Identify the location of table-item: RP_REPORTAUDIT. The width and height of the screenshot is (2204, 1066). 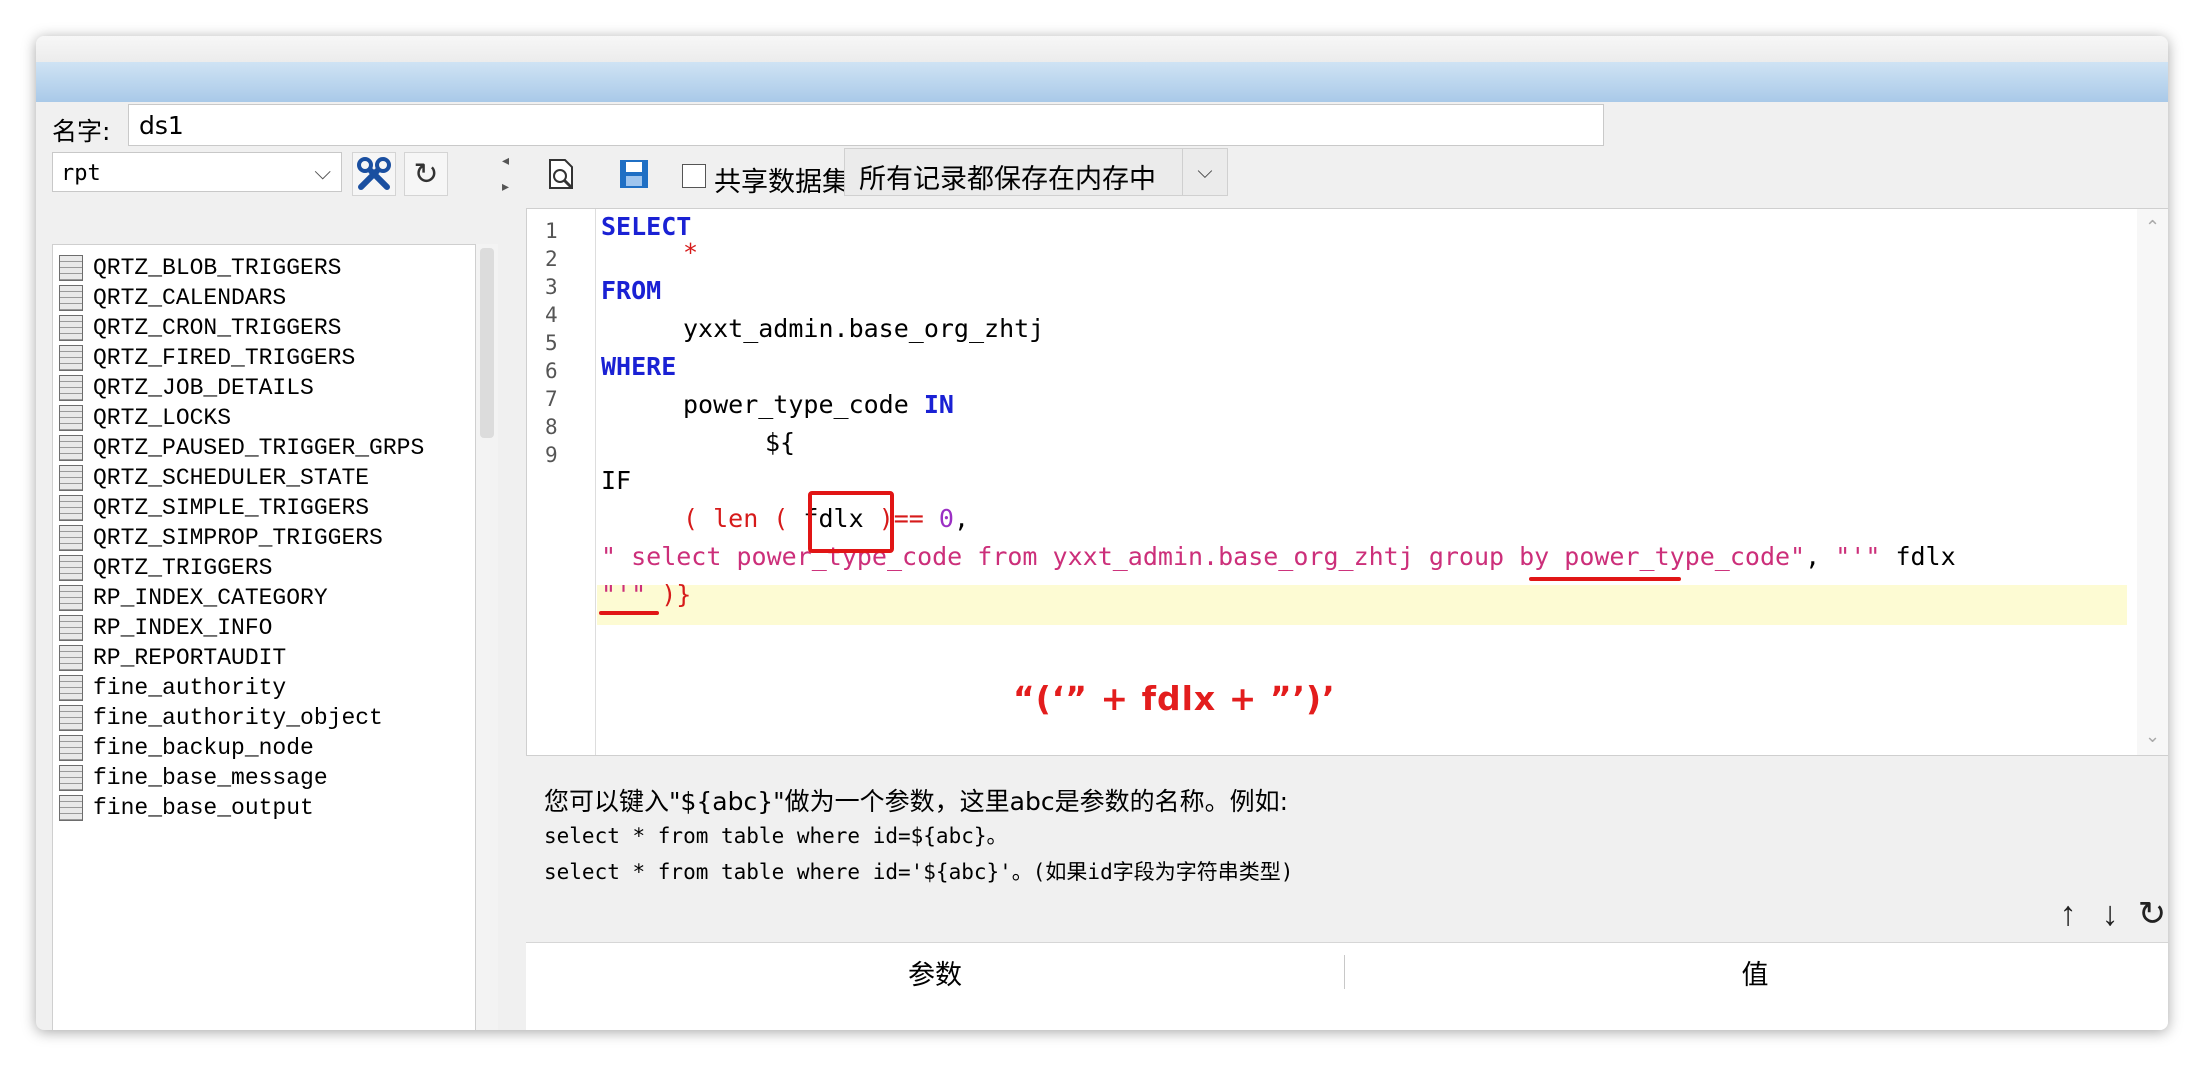
(264, 658).